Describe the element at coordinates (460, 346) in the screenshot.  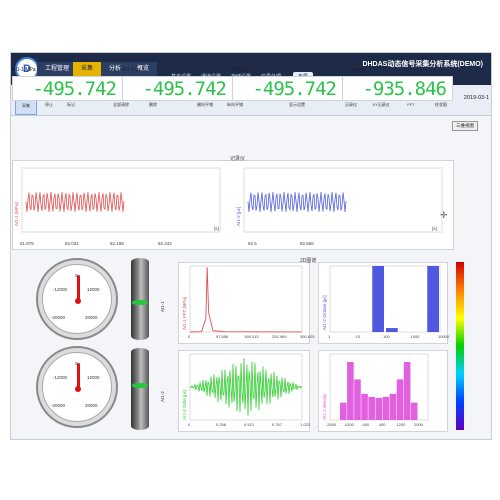
I see `colorbar` at that location.